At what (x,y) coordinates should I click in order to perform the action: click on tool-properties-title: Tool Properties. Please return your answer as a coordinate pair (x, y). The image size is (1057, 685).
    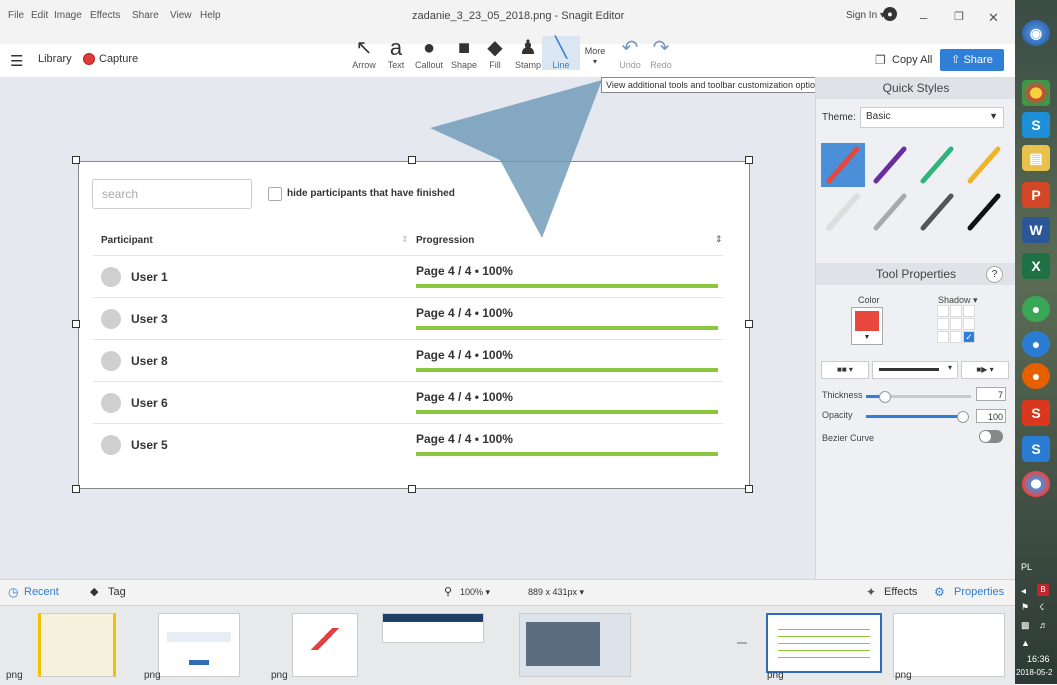
    Looking at the image, I should click on (916, 274).